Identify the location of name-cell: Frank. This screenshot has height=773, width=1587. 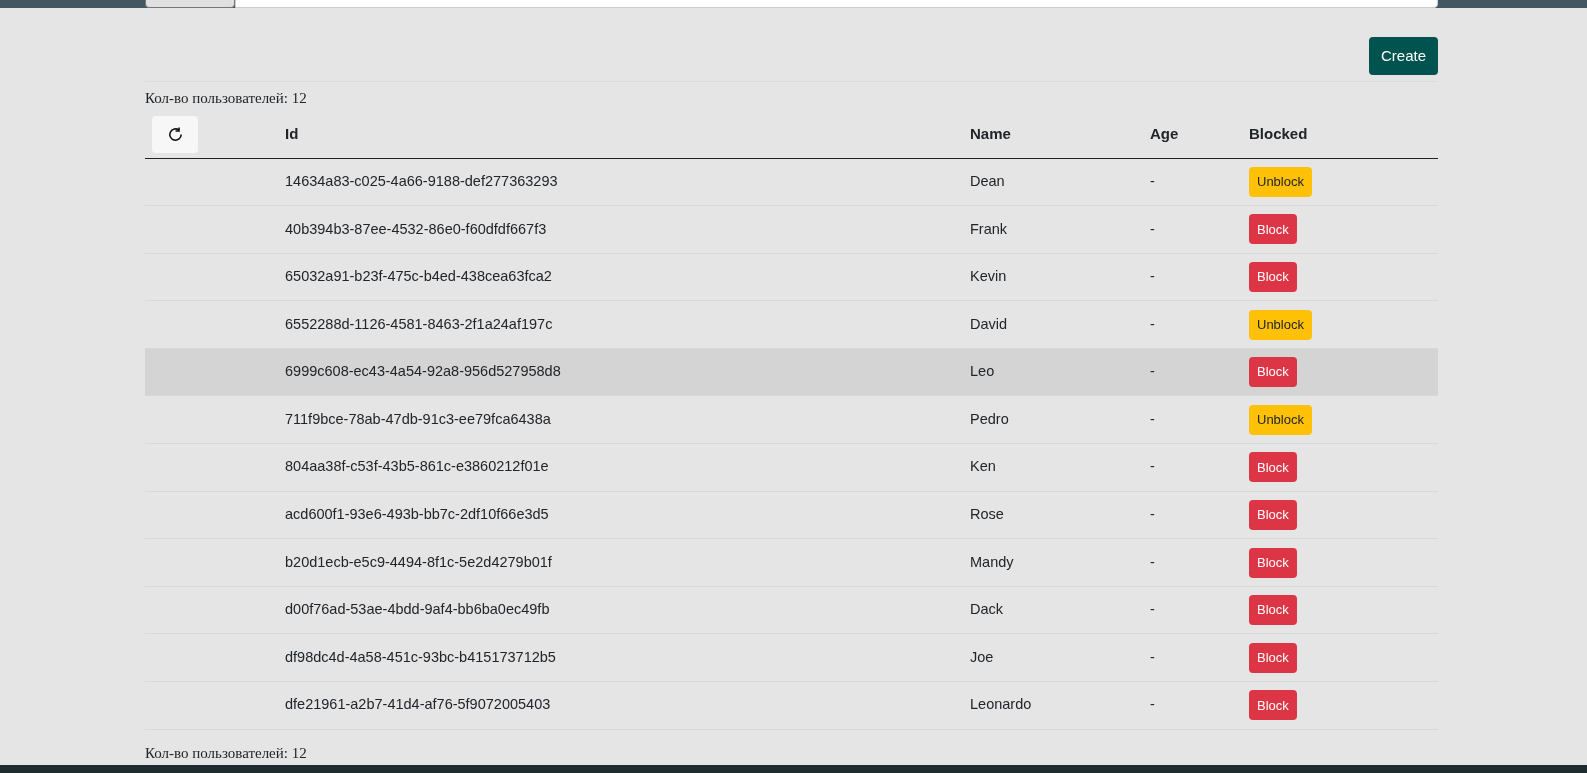
(989, 228).